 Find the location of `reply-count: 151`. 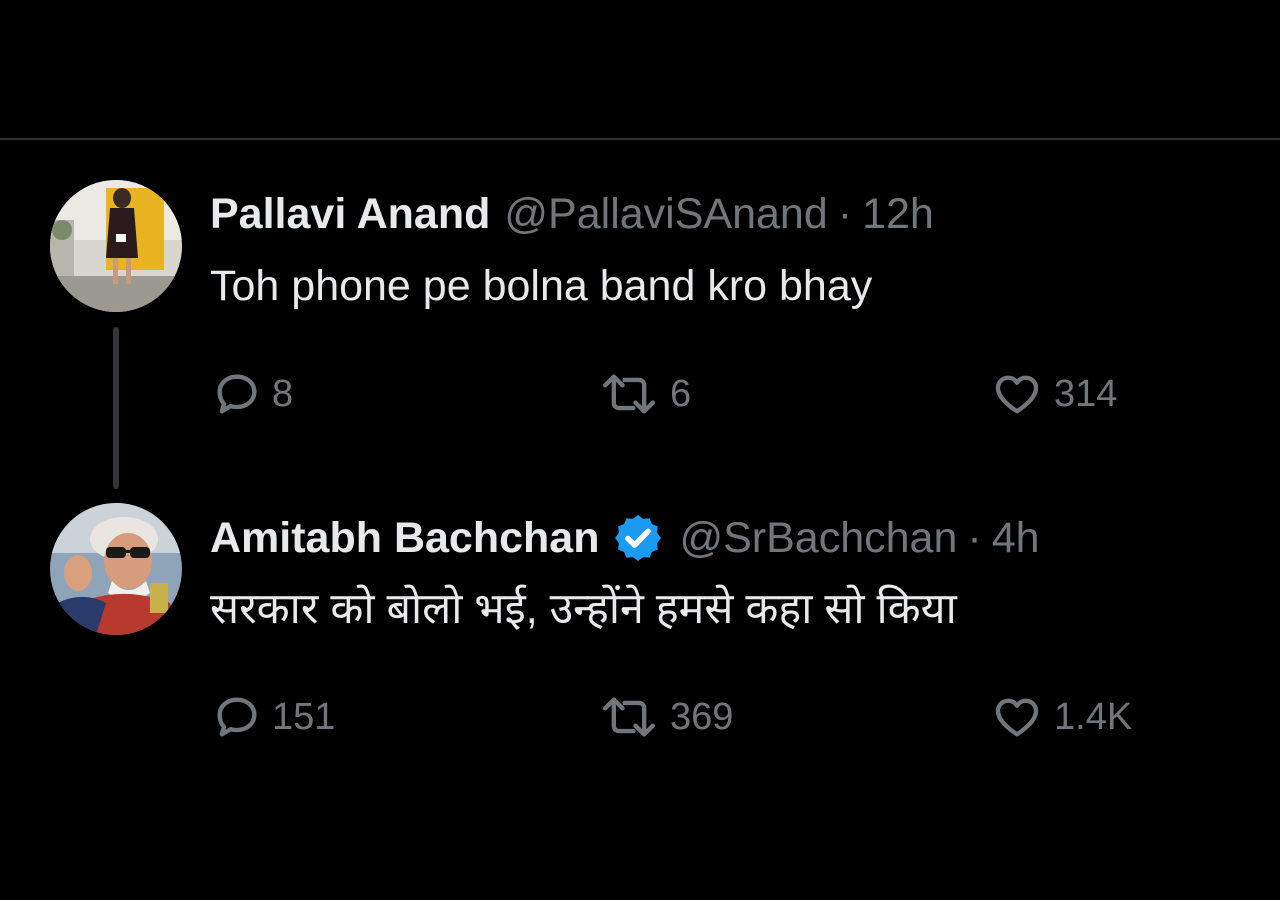

reply-count: 151 is located at coordinates (304, 716).